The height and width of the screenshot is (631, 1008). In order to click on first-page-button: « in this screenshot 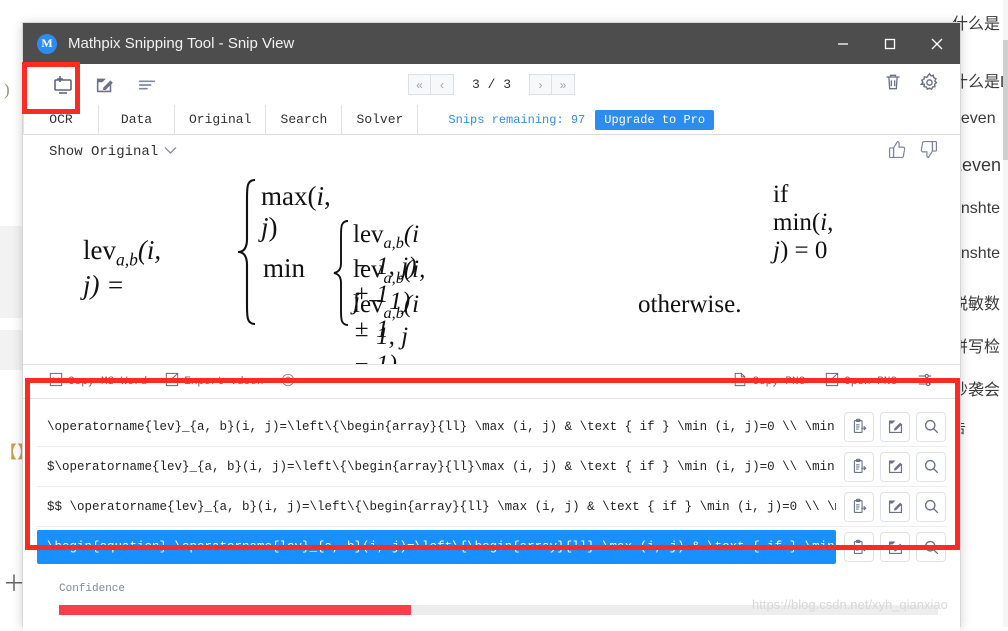, I will do `click(419, 84)`.